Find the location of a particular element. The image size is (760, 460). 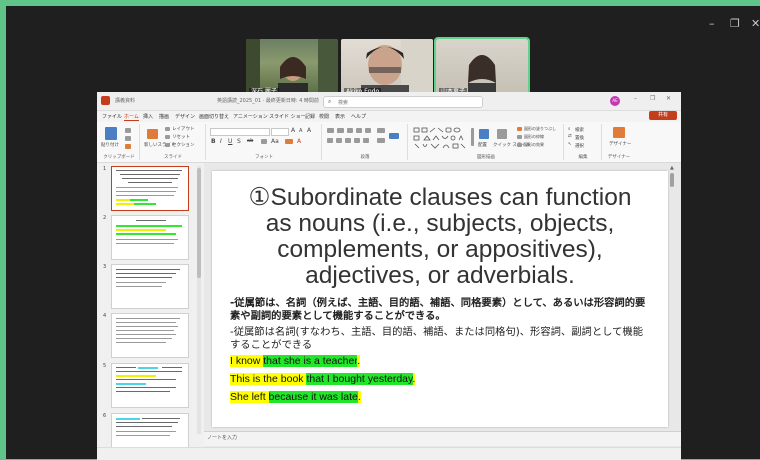

format-painter-icon is located at coordinates (128, 146).